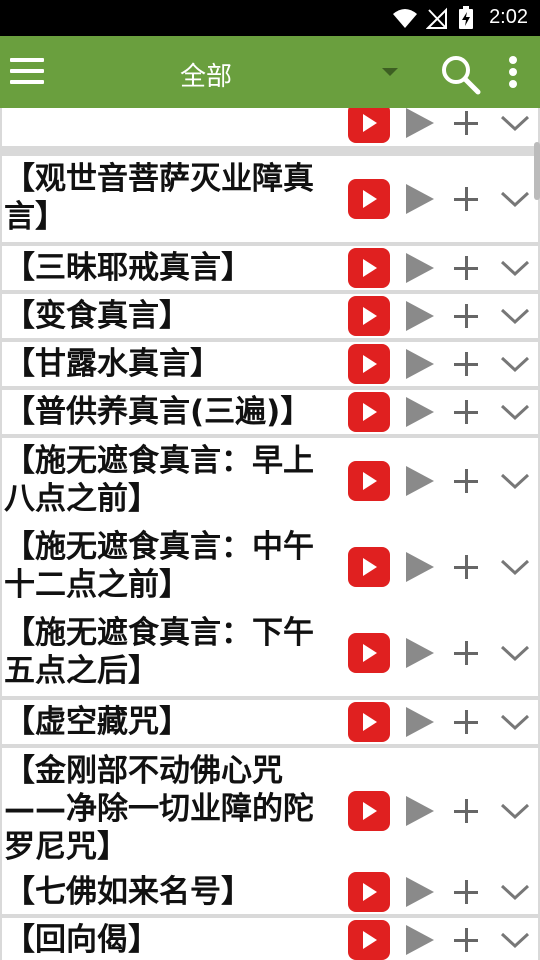  What do you see at coordinates (270, 268) in the screenshot?
I see `list-item: 【三昧耶戒真言】` at bounding box center [270, 268].